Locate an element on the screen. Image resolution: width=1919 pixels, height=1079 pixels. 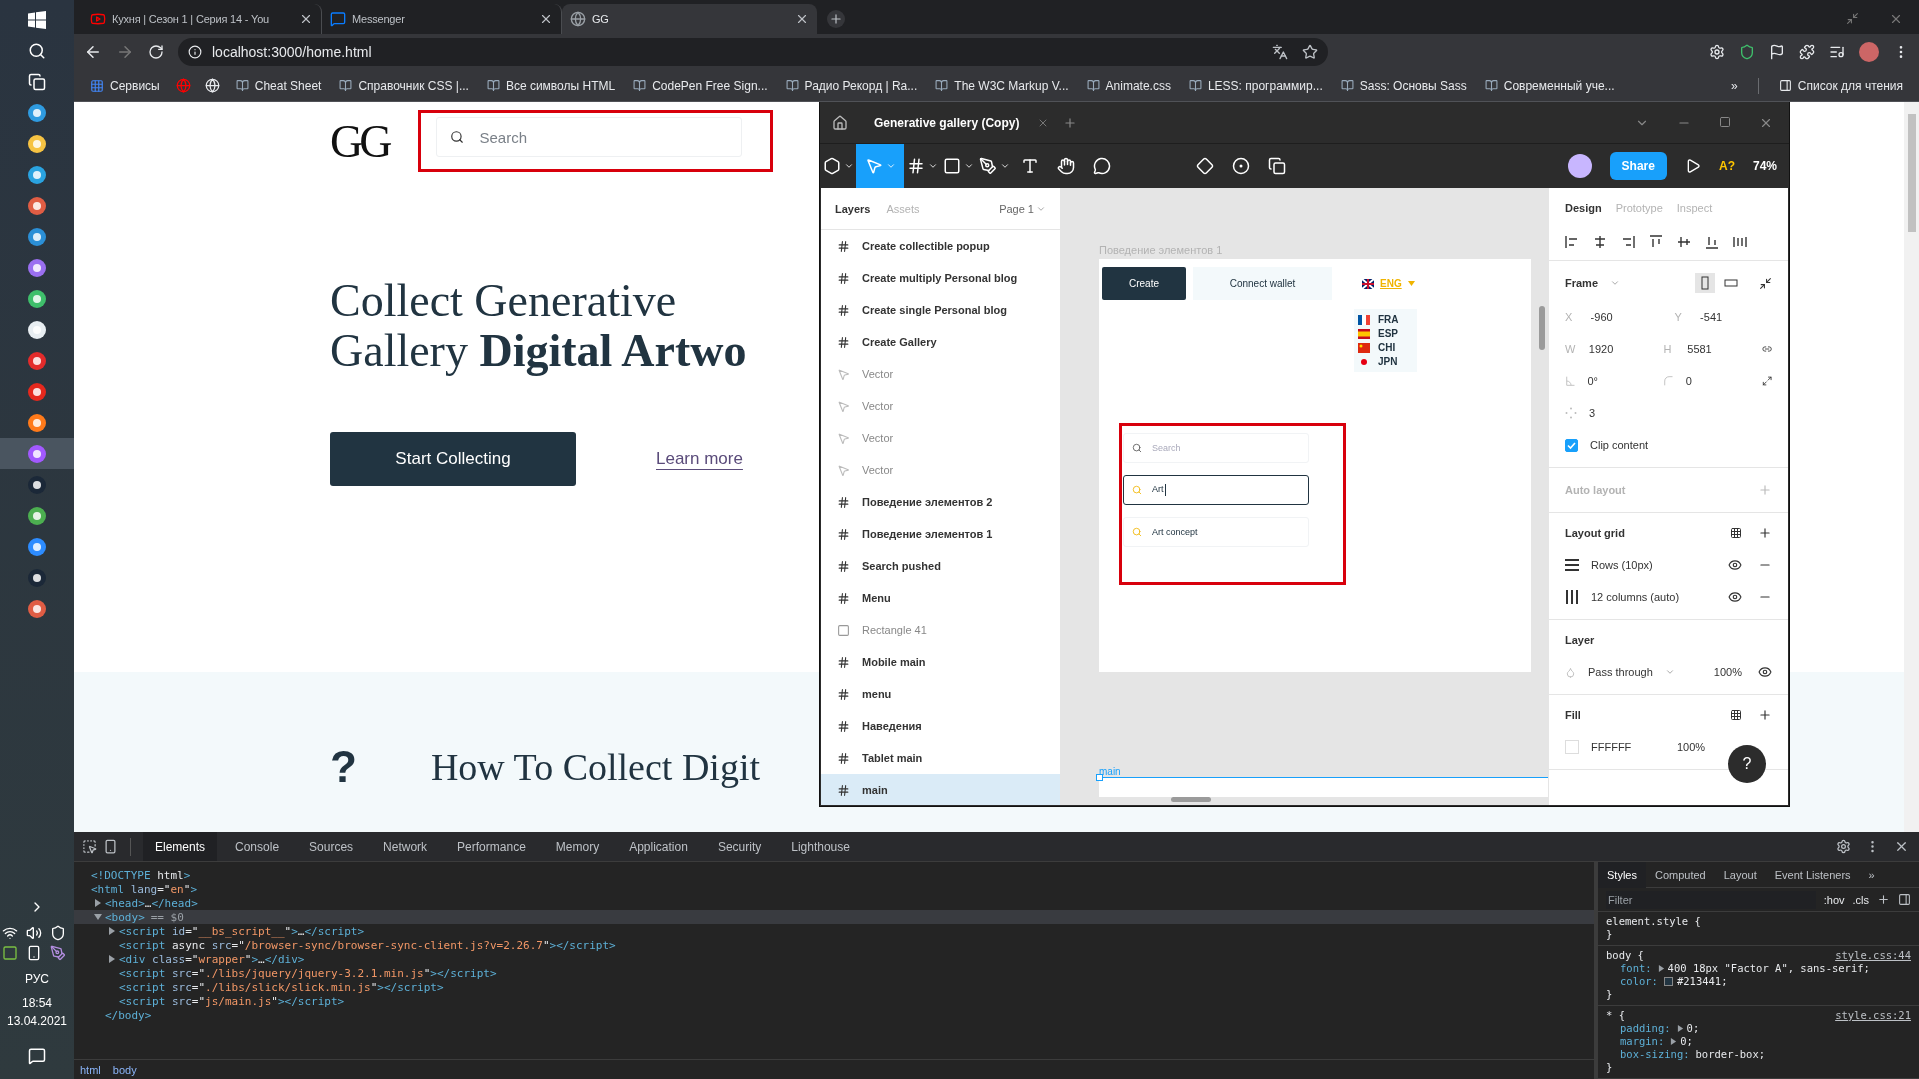
learn-more-link: Learn more is located at coordinates (699, 459).